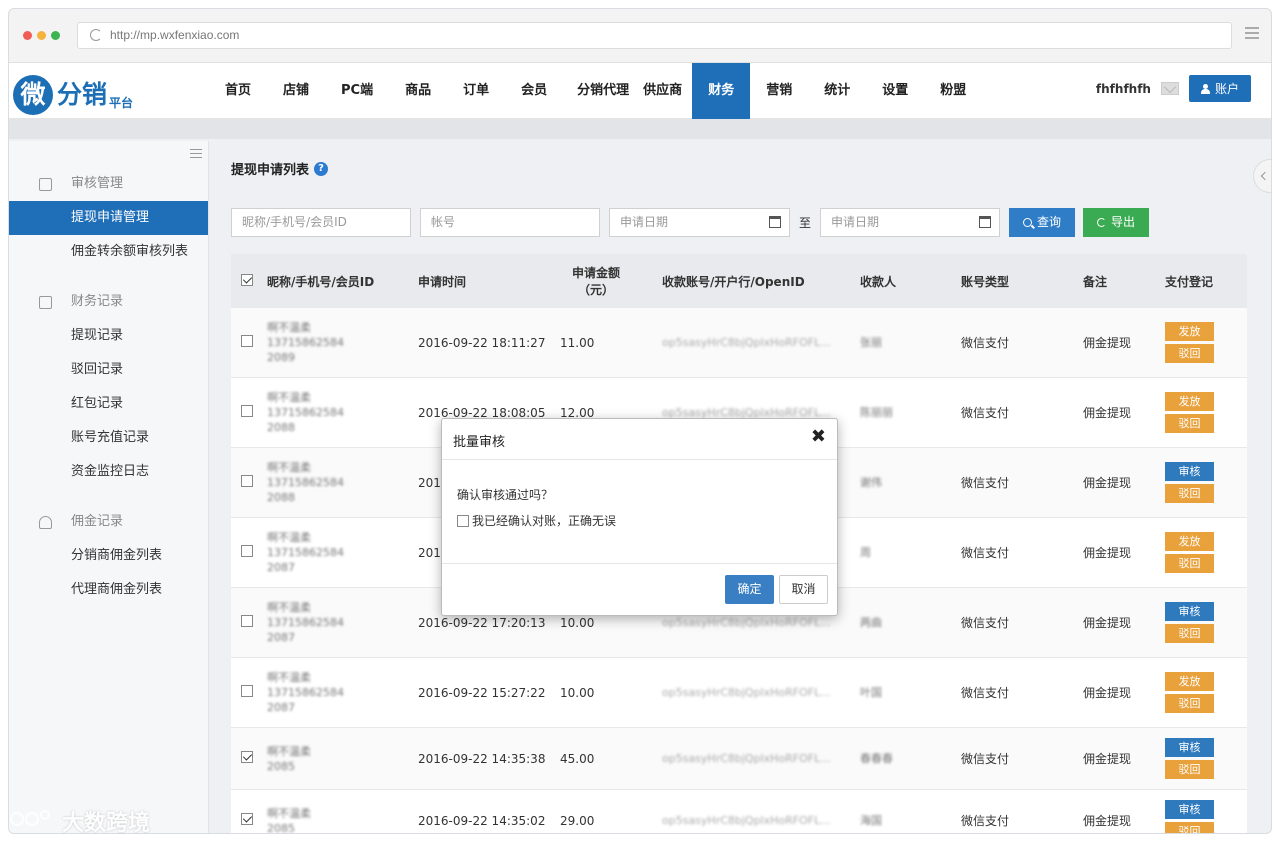 Image resolution: width=1280 pixels, height=842 pixels. I want to click on dialog-title: 批量审核, so click(479, 442).